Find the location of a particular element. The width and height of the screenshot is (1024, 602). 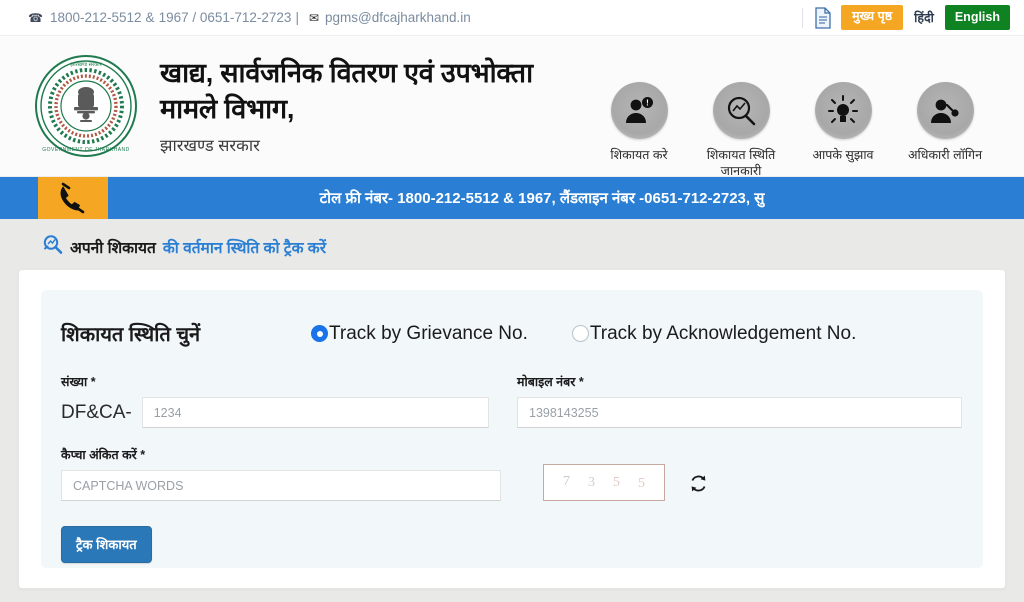

nav-item-officer-login: अधिकारी लॉगिन is located at coordinates (945, 130).